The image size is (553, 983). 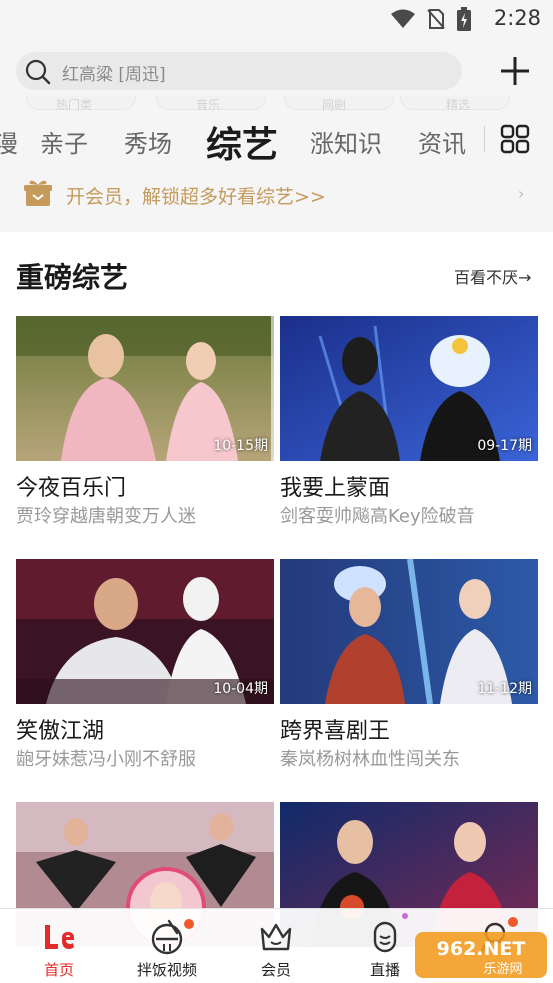 I want to click on video-thumbnail: 11-12期, so click(x=409, y=631).